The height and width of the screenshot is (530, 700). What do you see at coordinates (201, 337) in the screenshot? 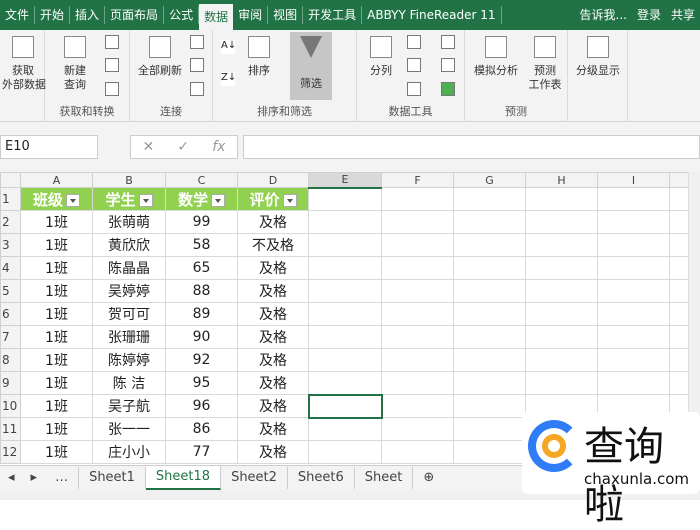
I see `cell: 90` at bounding box center [201, 337].